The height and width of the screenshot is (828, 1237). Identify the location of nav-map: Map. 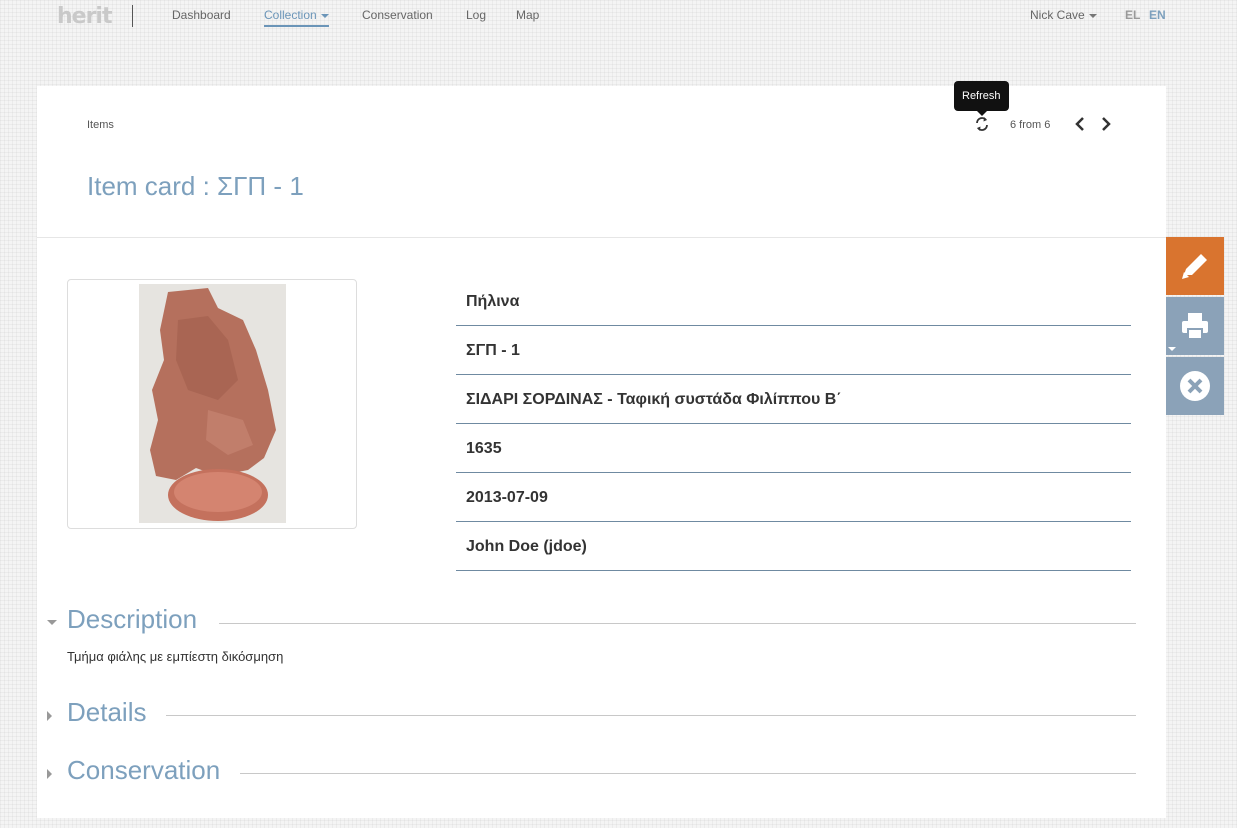
(527, 15).